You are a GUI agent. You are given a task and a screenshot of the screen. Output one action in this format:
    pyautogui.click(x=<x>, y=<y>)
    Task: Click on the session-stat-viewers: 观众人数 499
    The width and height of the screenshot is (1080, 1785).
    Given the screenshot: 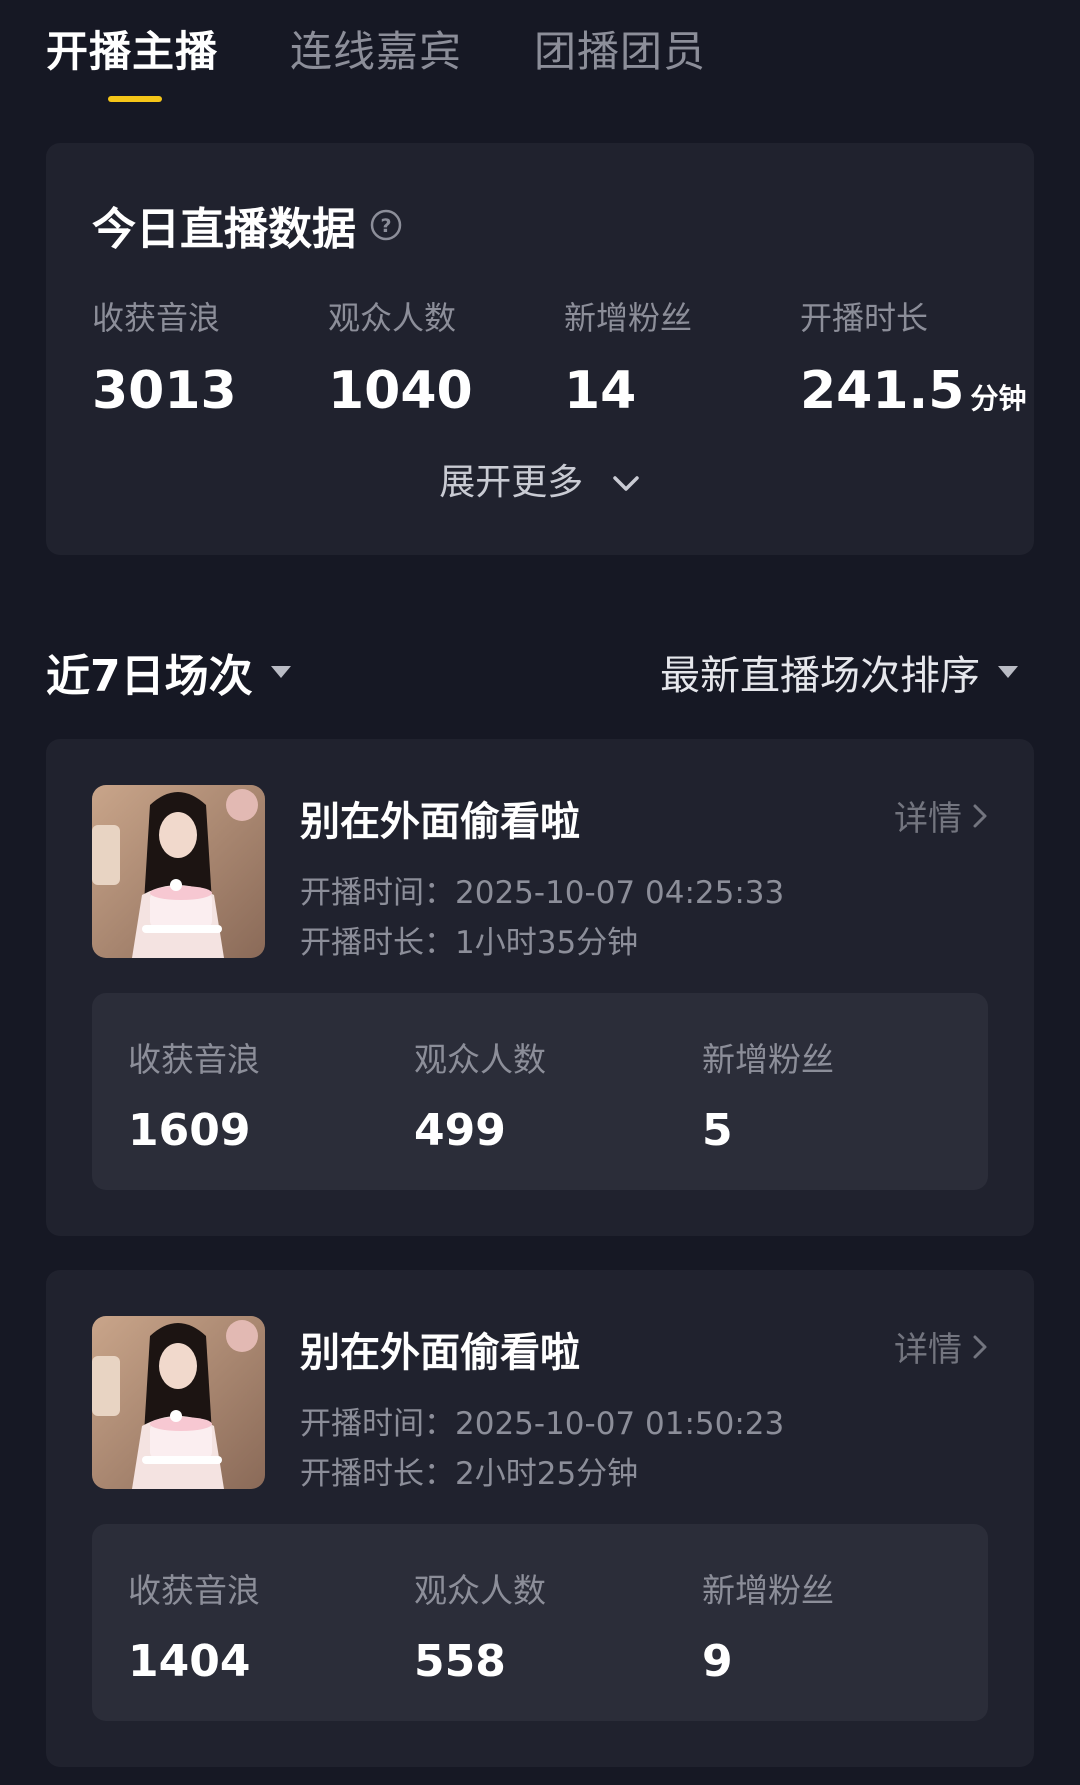 What is the action you would take?
    pyautogui.click(x=480, y=1094)
    